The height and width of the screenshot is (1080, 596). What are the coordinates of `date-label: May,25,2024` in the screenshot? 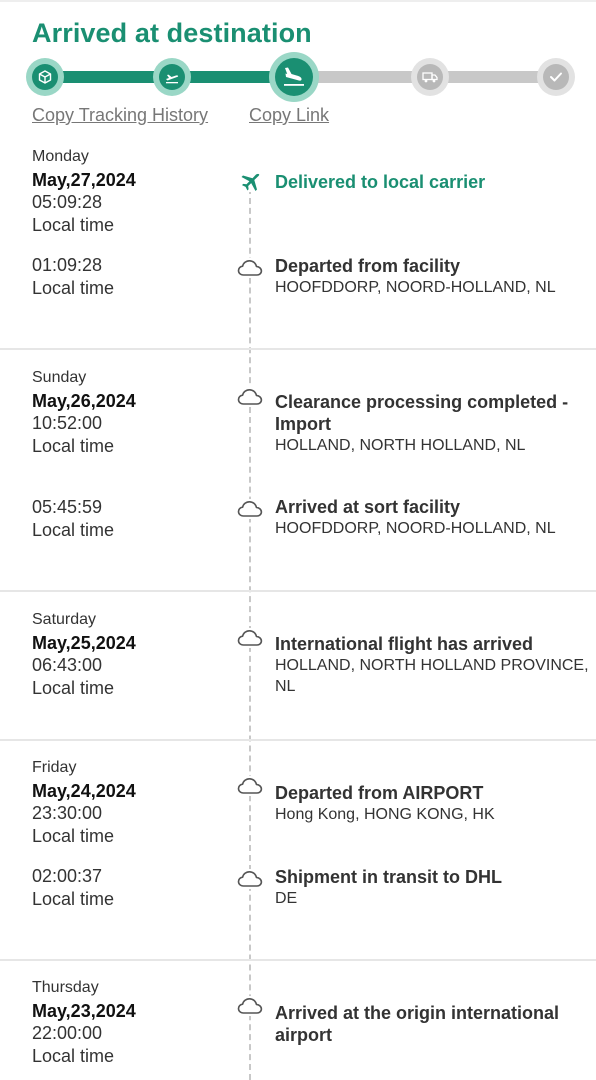 It's located at (84, 642).